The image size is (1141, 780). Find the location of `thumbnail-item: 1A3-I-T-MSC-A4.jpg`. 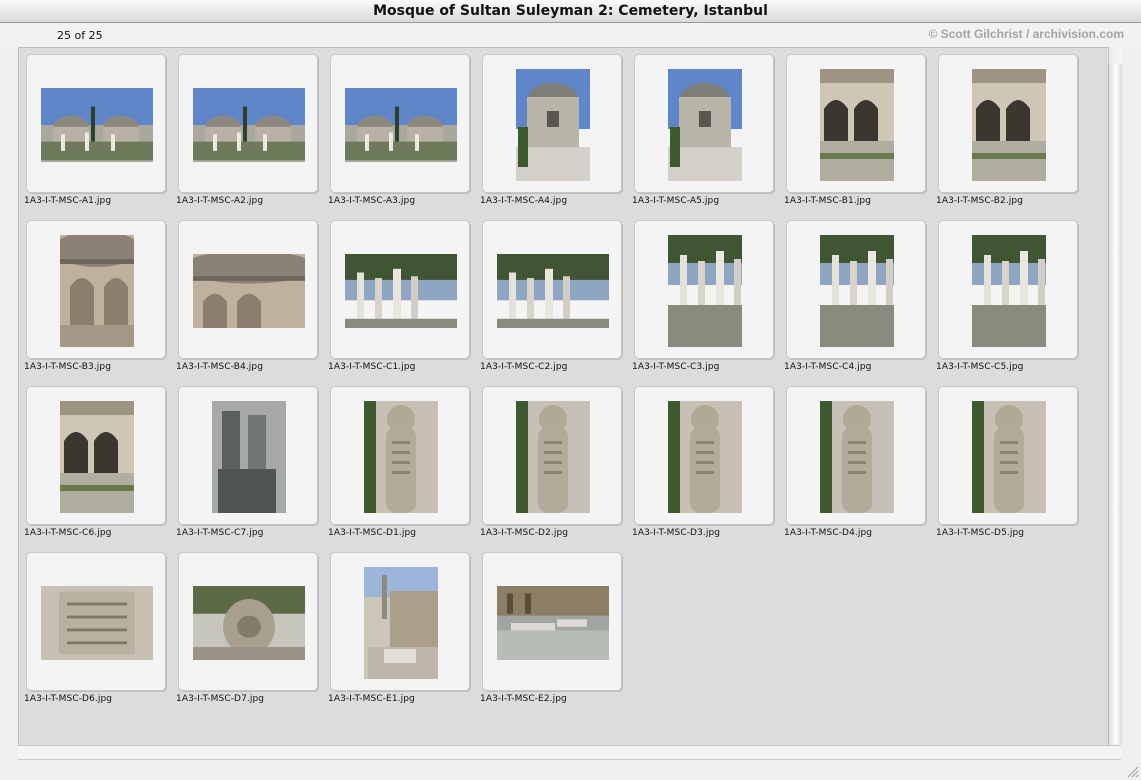

thumbnail-item: 1A3-I-T-MSC-A4.jpg is located at coordinates (557, 134).